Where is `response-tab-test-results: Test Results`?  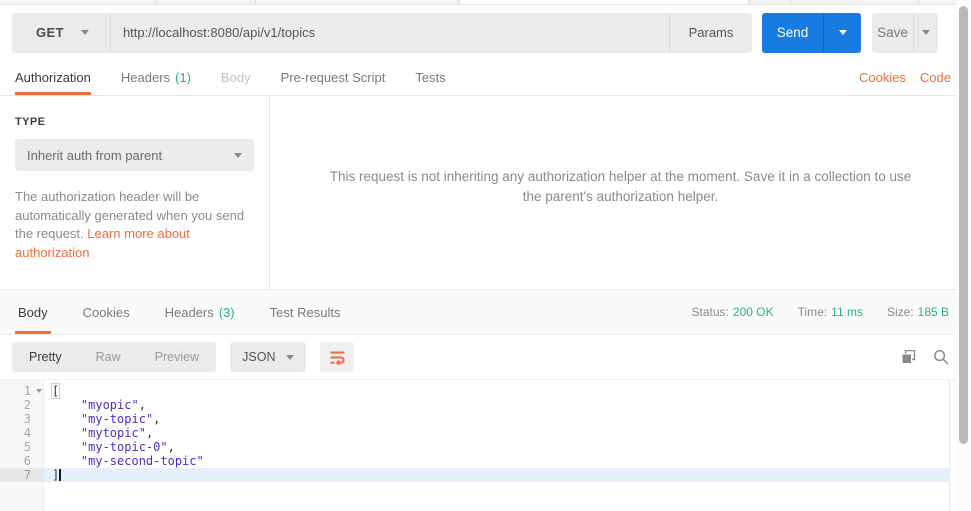 response-tab-test-results: Test Results is located at coordinates (305, 312).